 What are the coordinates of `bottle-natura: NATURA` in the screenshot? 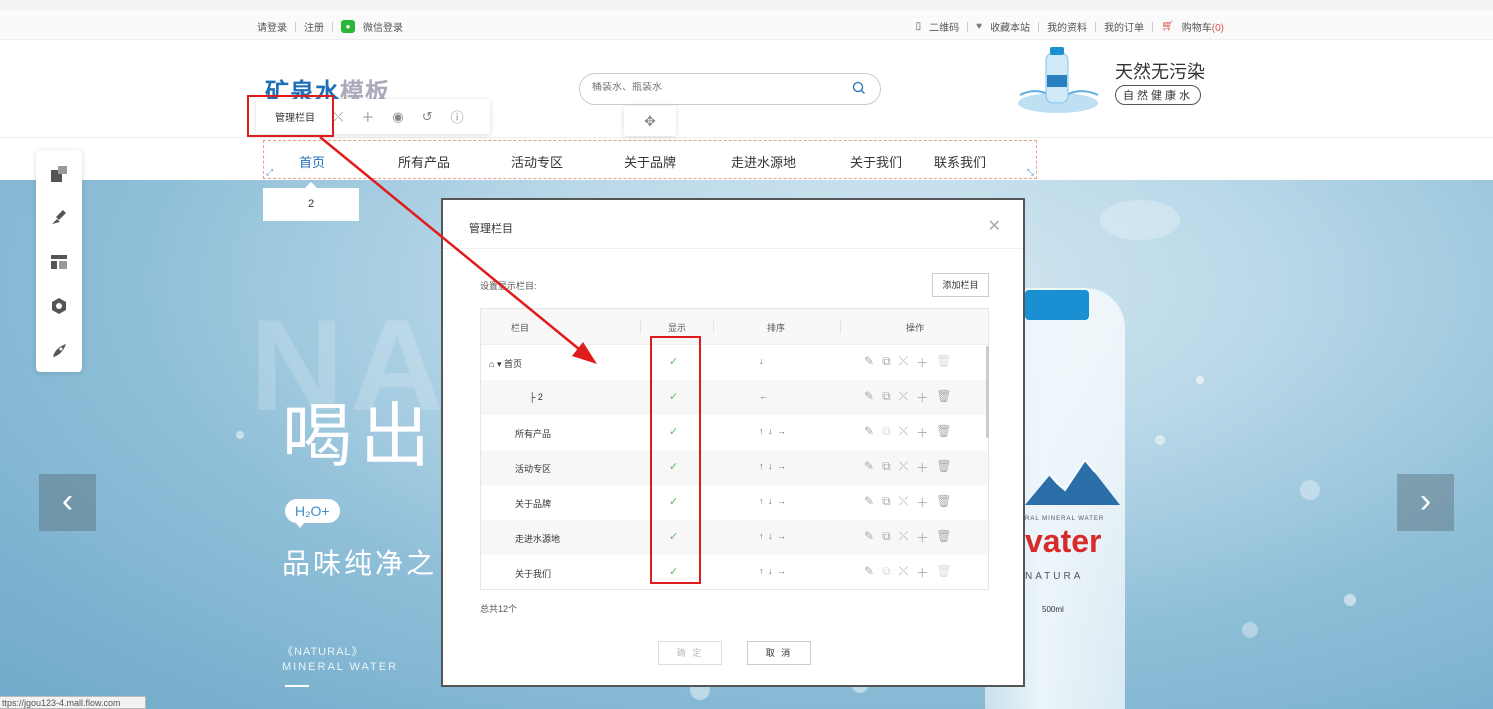 It's located at (1054, 576).